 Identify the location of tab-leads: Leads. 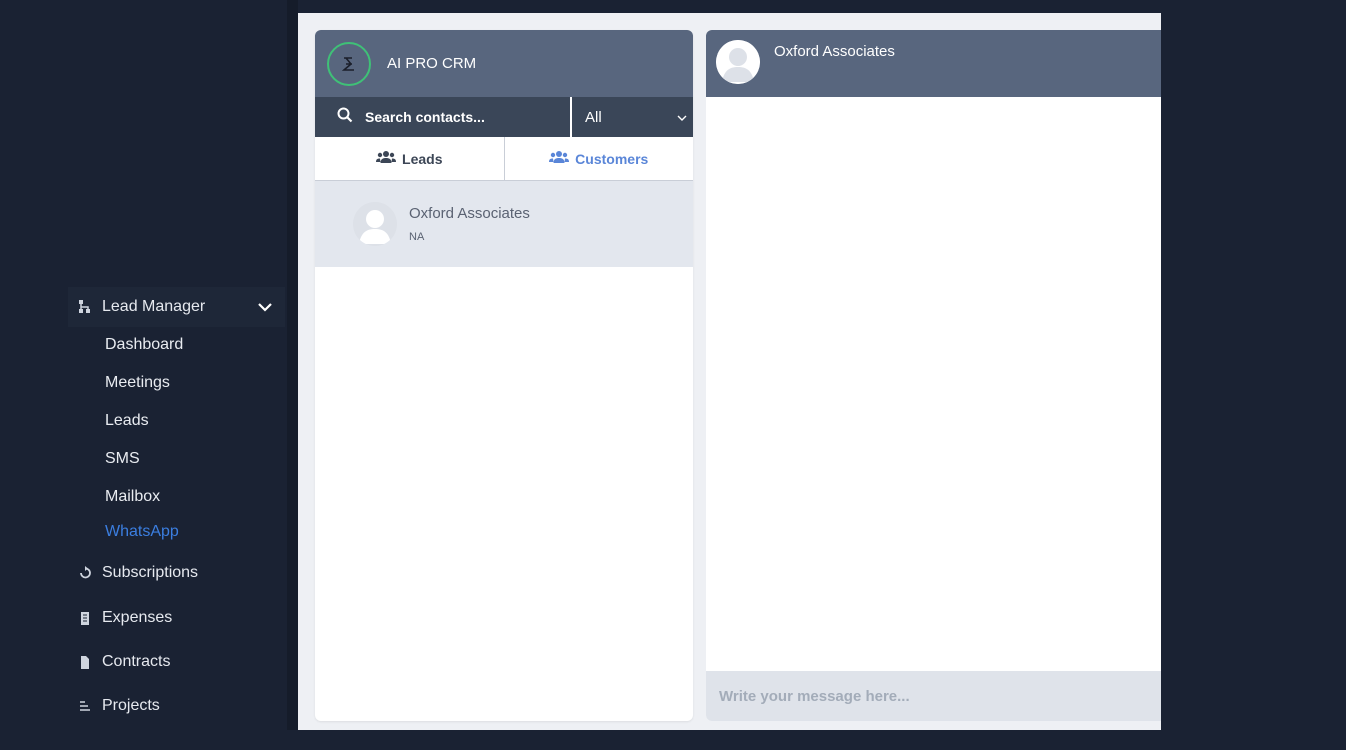
(409, 158).